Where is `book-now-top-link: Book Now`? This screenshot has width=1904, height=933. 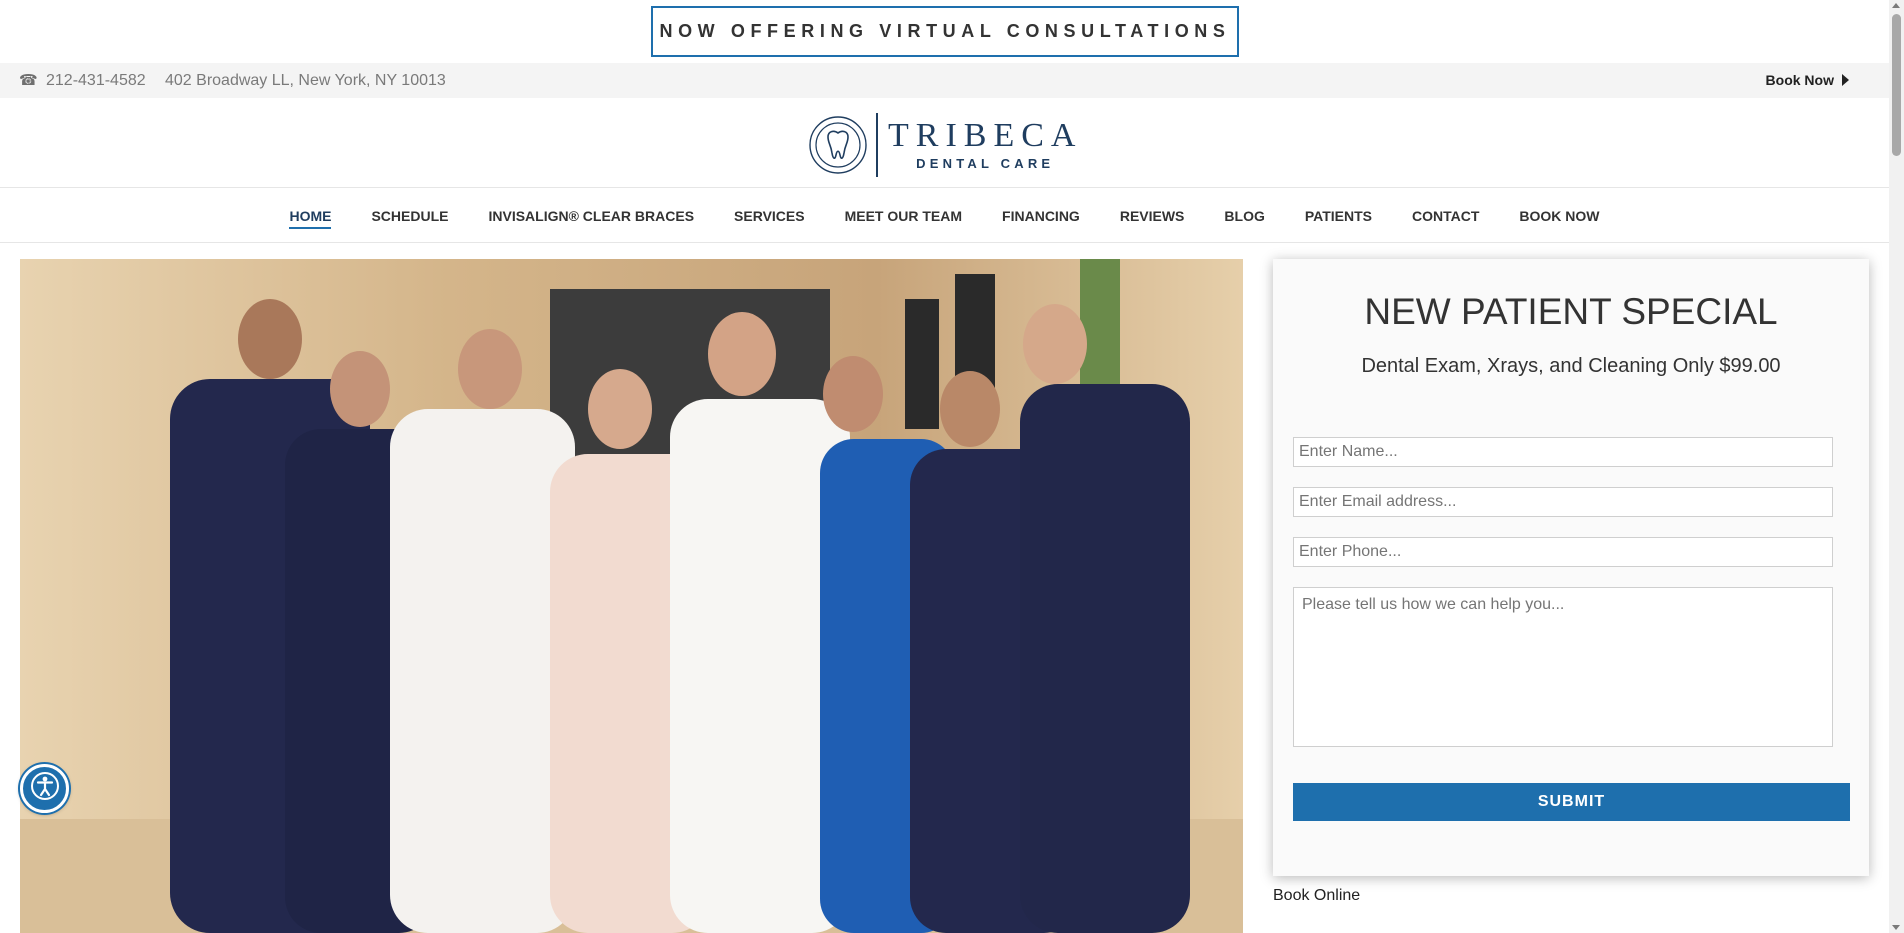 book-now-top-link: Book Now is located at coordinates (1807, 80).